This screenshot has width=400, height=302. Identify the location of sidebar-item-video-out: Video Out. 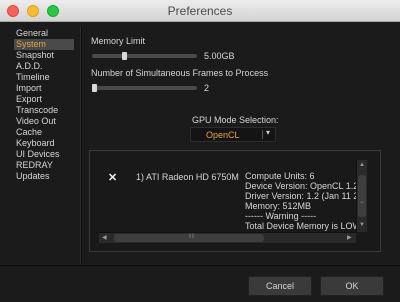
(44, 121).